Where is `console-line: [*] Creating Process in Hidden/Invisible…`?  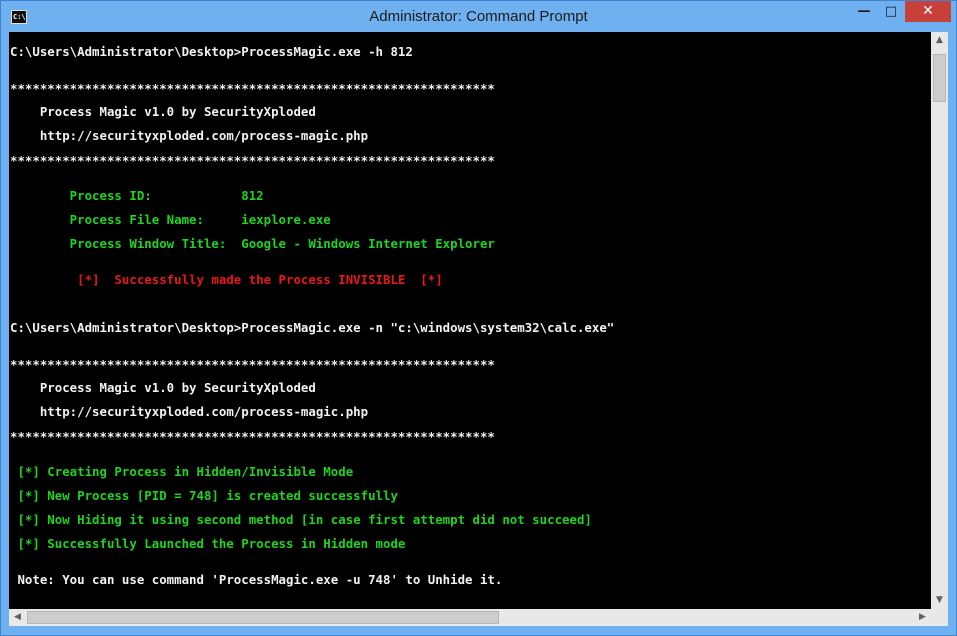
console-line: [*] Creating Process in Hidden/Invisible… is located at coordinates (182, 471).